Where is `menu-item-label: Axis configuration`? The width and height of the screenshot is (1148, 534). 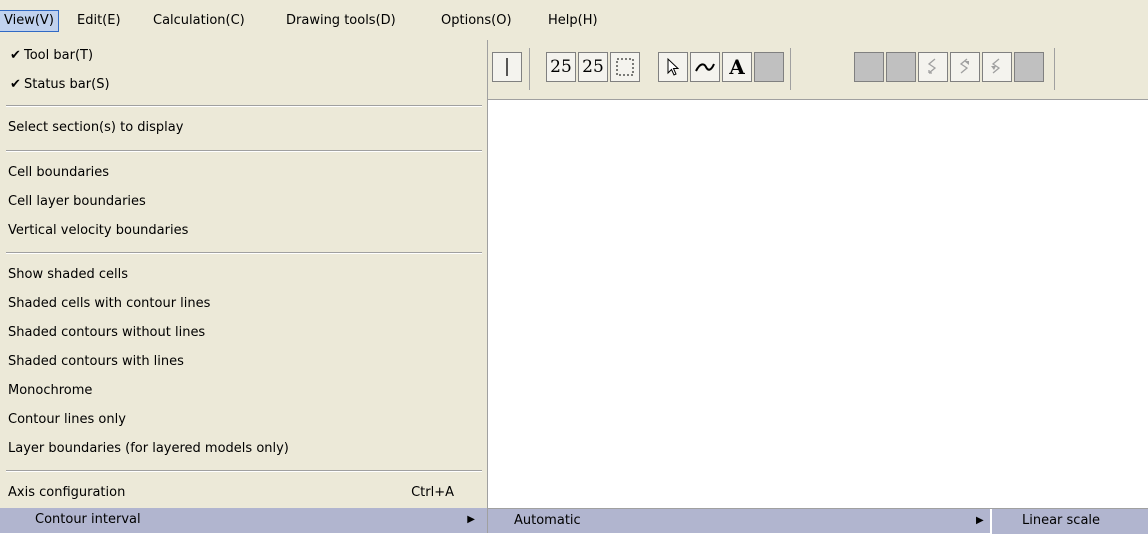
menu-item-label: Axis configuration is located at coordinates (67, 492).